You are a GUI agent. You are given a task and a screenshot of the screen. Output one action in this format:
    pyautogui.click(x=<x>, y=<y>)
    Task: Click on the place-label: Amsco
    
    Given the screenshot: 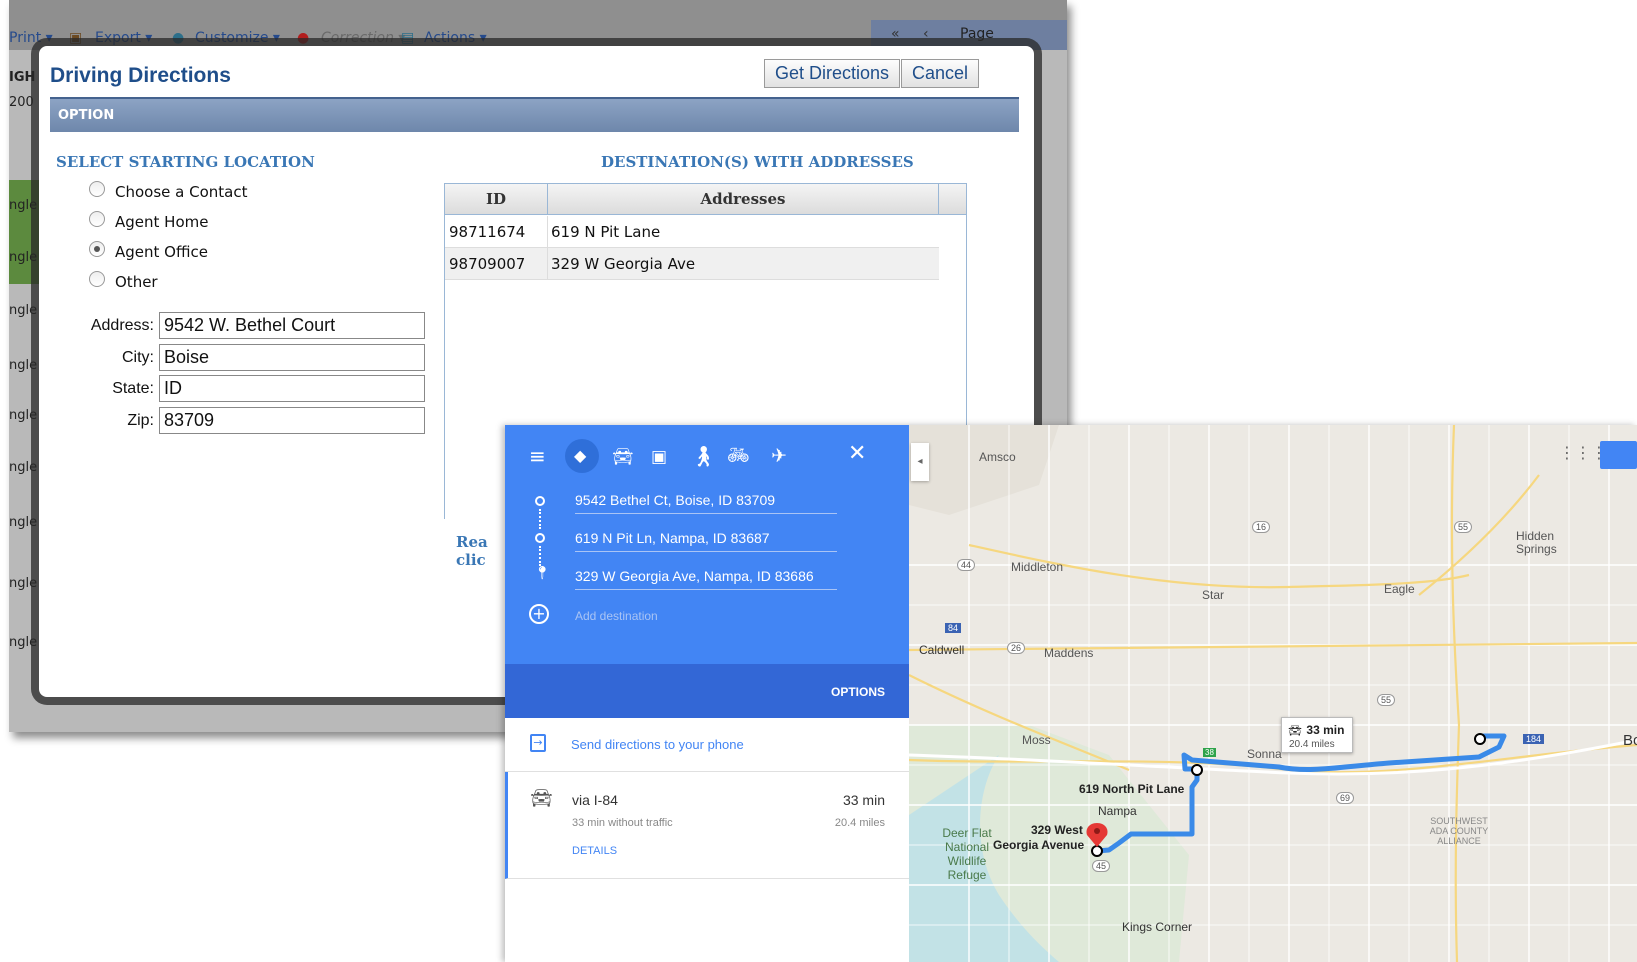 What is the action you would take?
    pyautogui.click(x=997, y=457)
    